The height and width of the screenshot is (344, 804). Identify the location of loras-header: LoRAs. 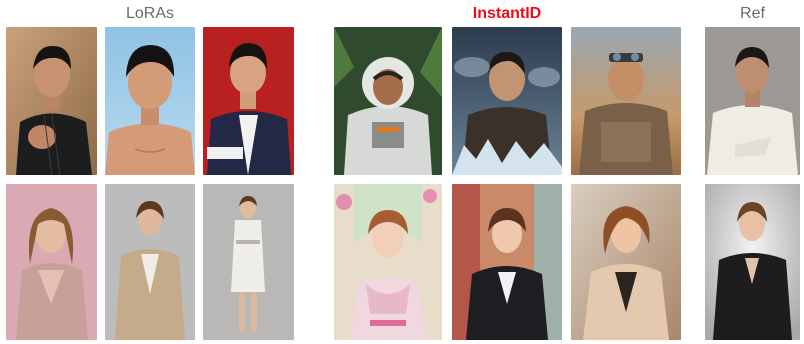
(150, 13).